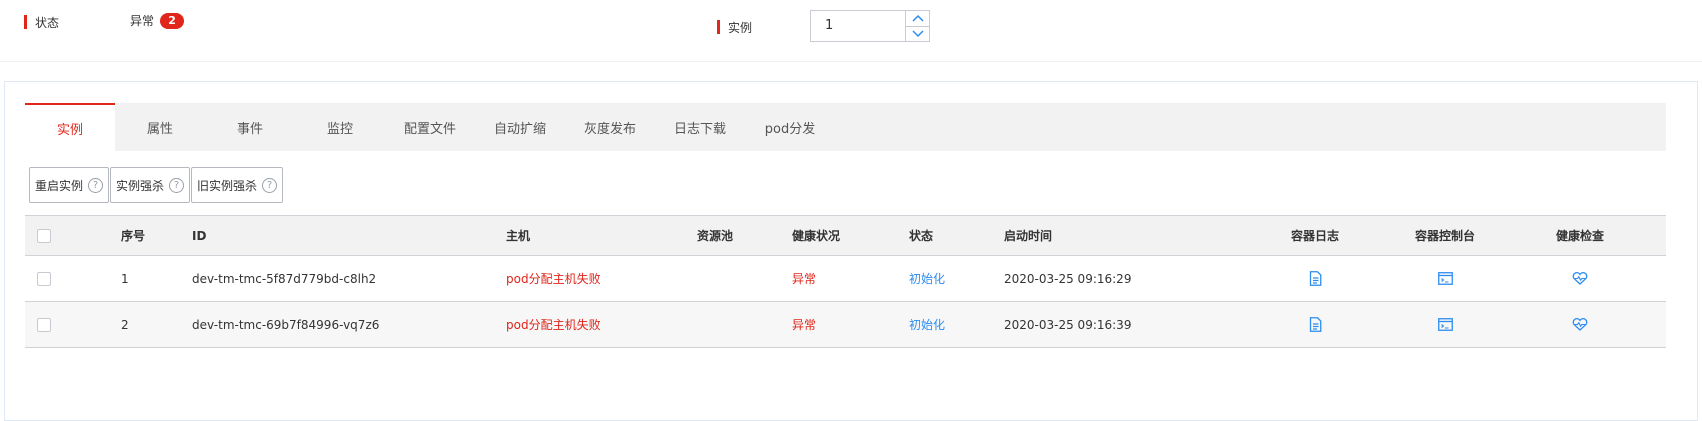  What do you see at coordinates (1068, 278) in the screenshot?
I see `row-start-time: 2020-03-25 09:16:29` at bounding box center [1068, 278].